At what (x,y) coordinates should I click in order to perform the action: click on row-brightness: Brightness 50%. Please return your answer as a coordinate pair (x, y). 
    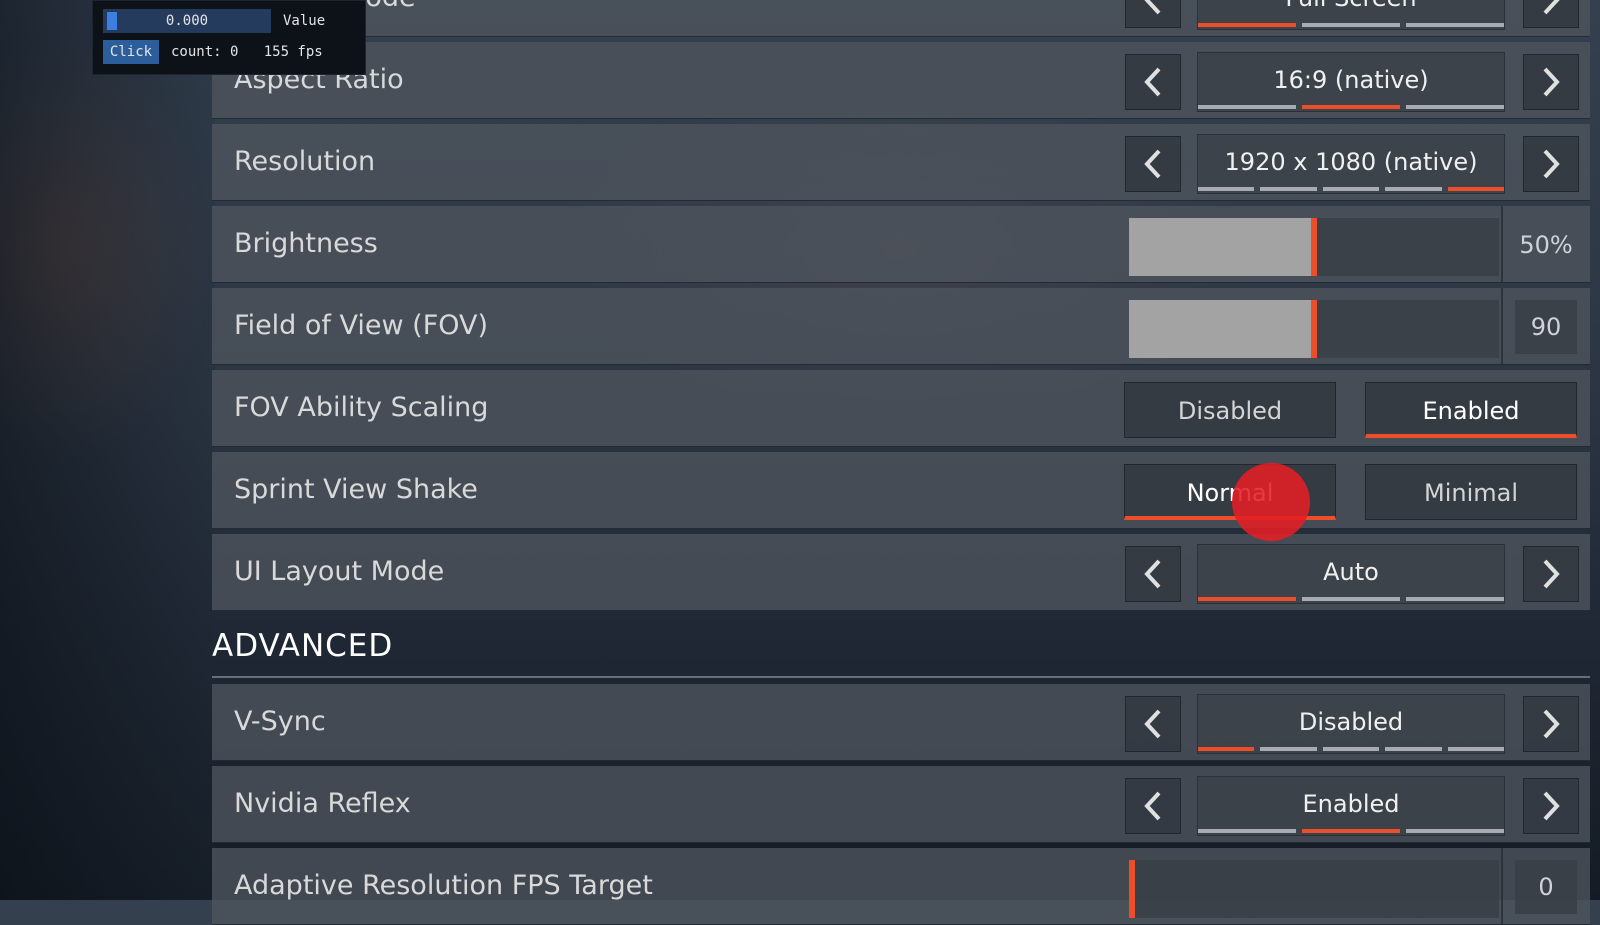
    Looking at the image, I should click on (901, 244).